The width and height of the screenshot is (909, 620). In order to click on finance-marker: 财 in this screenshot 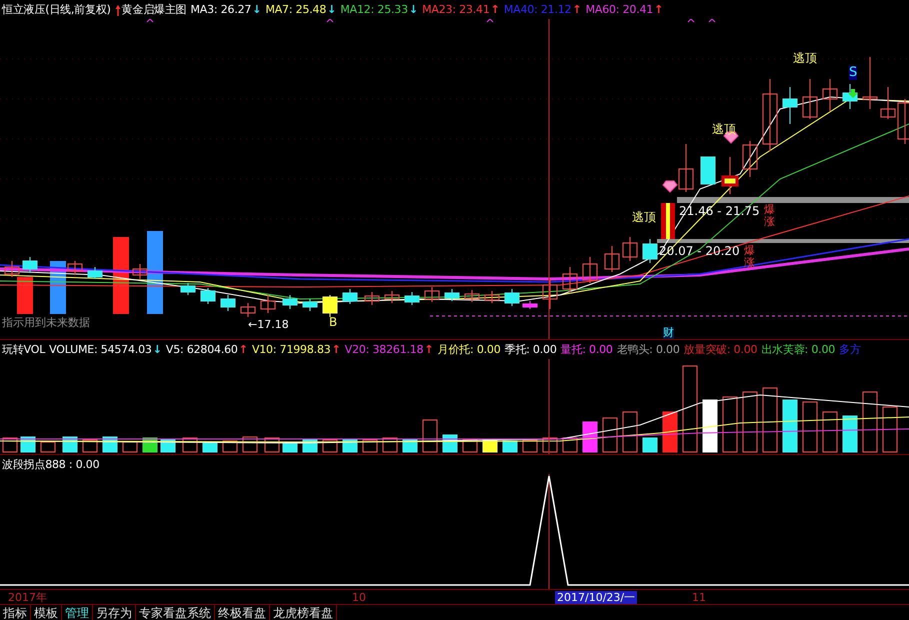, I will do `click(668, 333)`.